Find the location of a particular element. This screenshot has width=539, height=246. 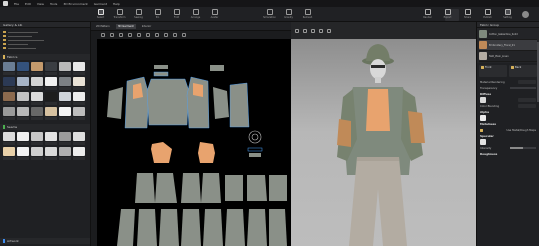

pin-button: Pin is located at coordinates (157, 14).